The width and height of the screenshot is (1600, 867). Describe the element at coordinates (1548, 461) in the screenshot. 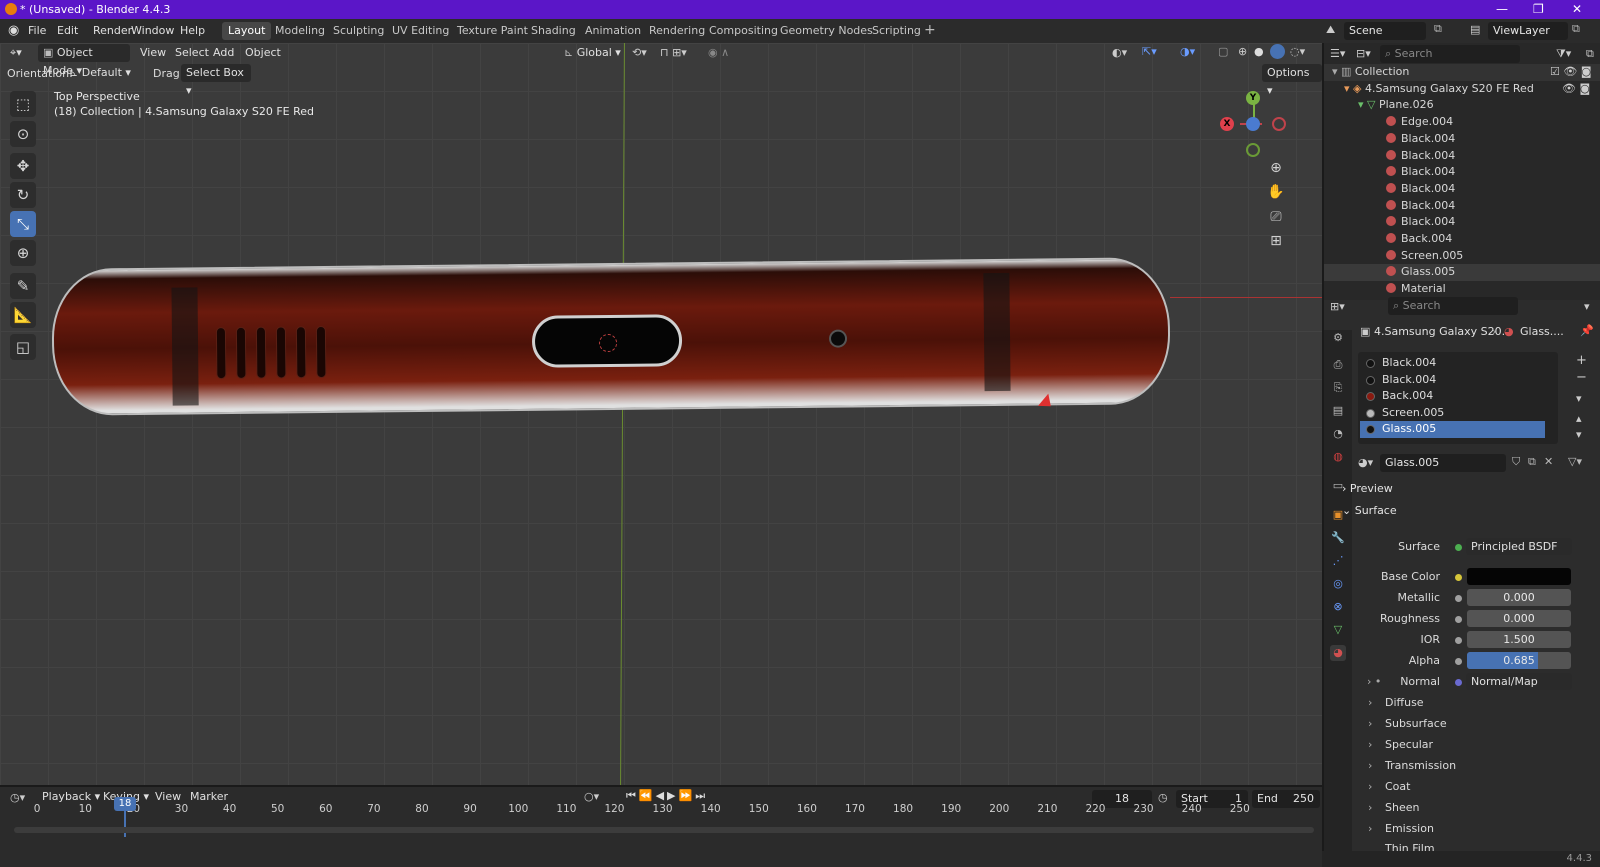

I see `unlink-material-icon: ✕` at that location.